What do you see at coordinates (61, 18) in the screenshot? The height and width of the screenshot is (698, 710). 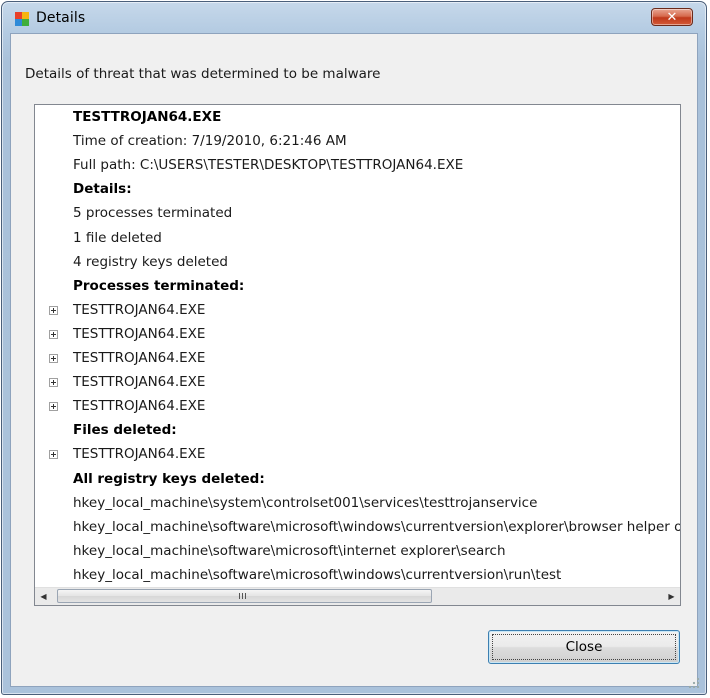 I see `window-title: Details` at bounding box center [61, 18].